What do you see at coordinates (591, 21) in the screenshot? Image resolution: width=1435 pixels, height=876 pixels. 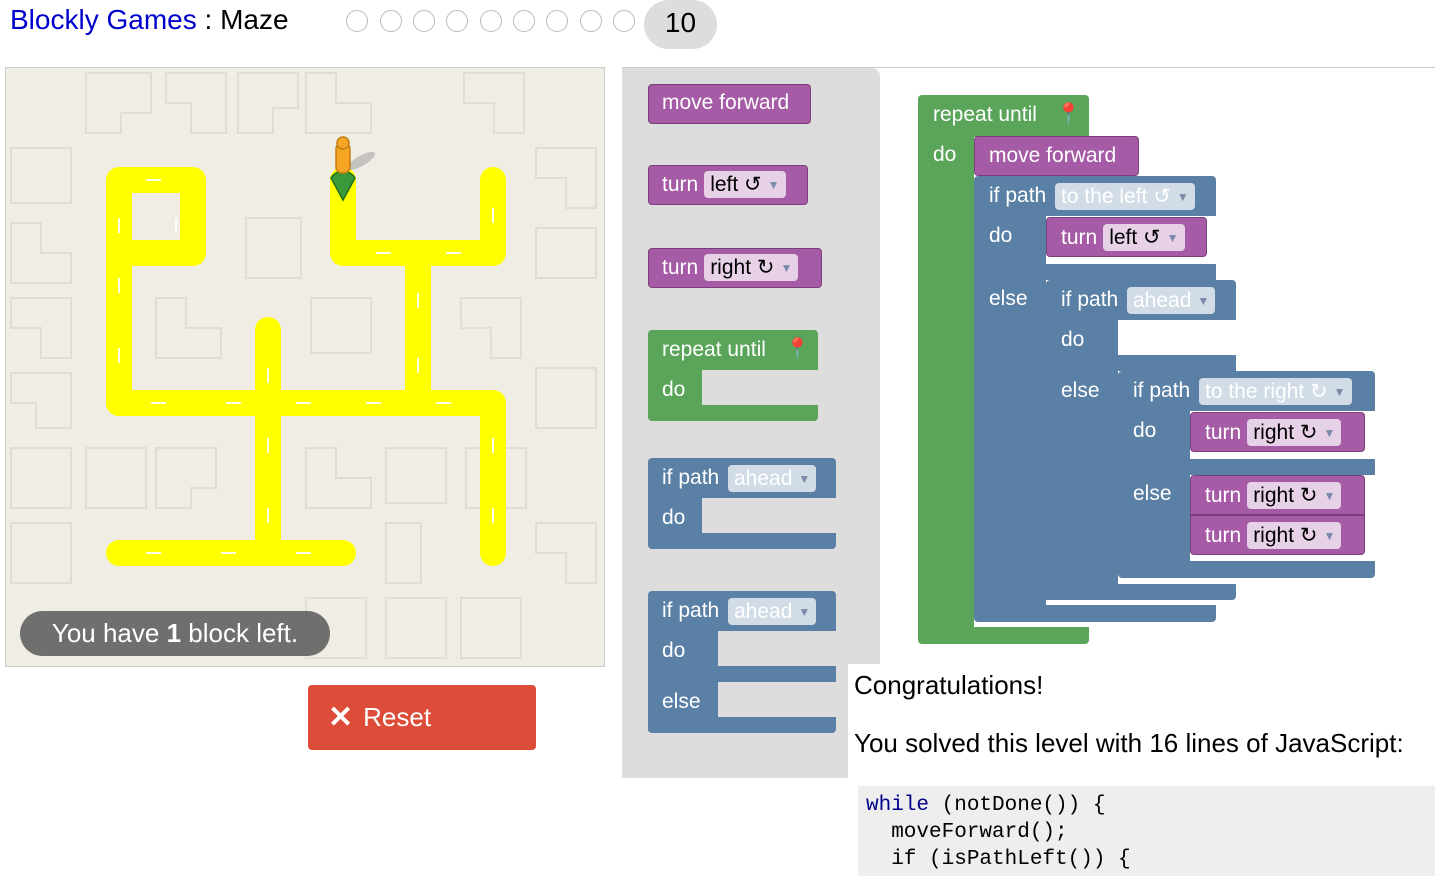 I see `level-8-dot` at bounding box center [591, 21].